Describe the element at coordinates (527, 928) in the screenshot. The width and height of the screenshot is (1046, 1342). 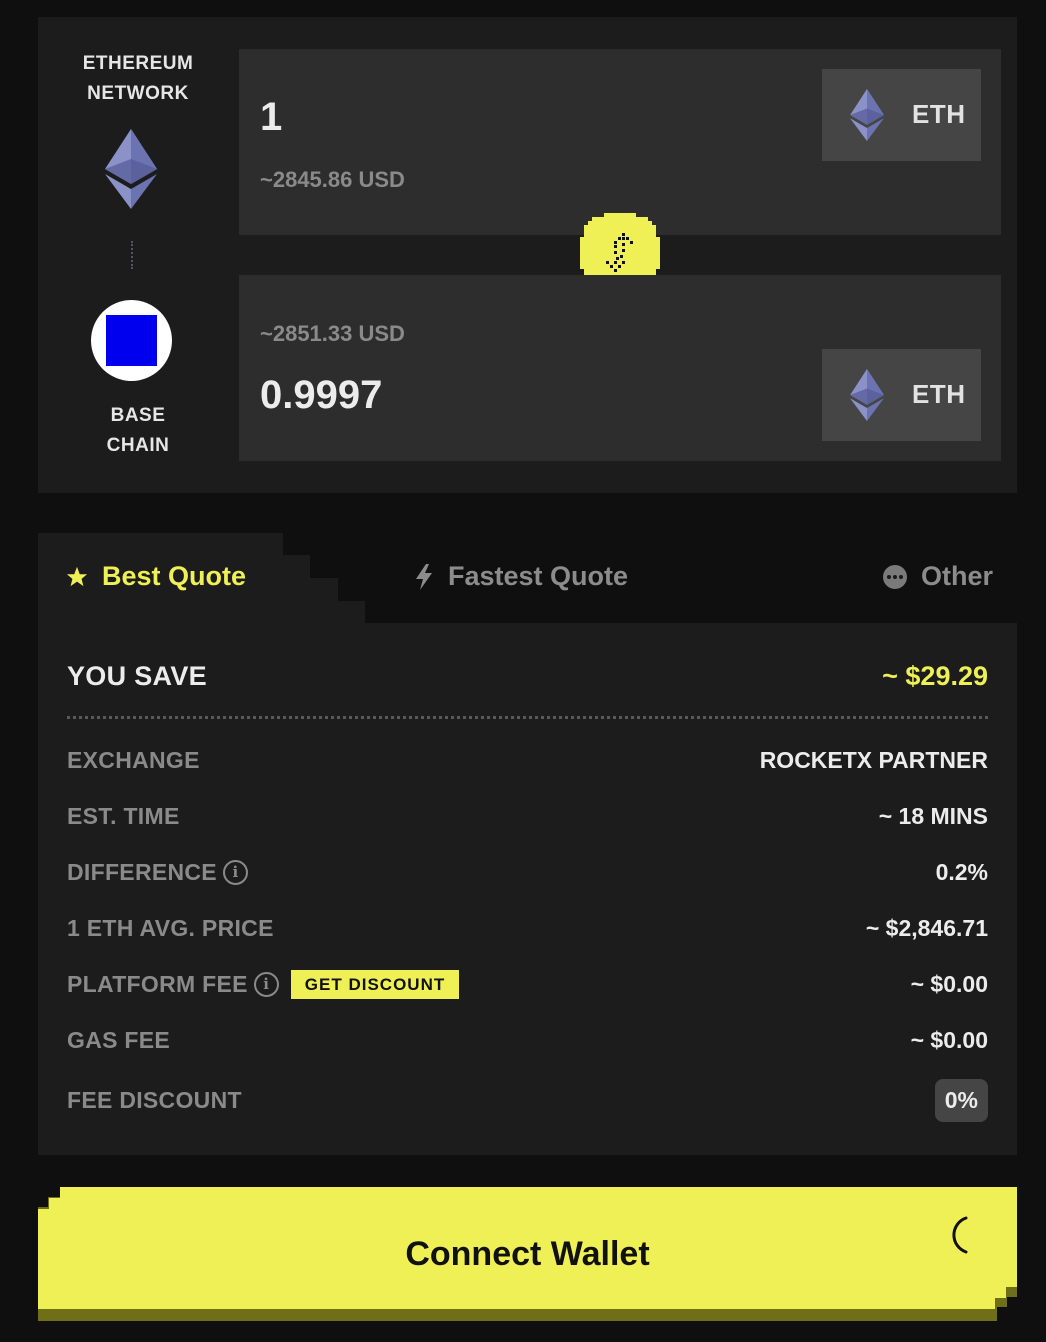
I see `detail-row-avg-price: 1 ETH AVG. PRICE ~ $2,846.71` at that location.